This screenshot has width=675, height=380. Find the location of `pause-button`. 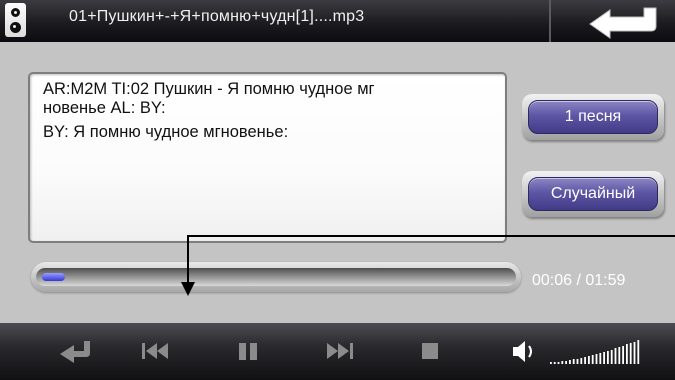

pause-button is located at coordinates (250, 351).